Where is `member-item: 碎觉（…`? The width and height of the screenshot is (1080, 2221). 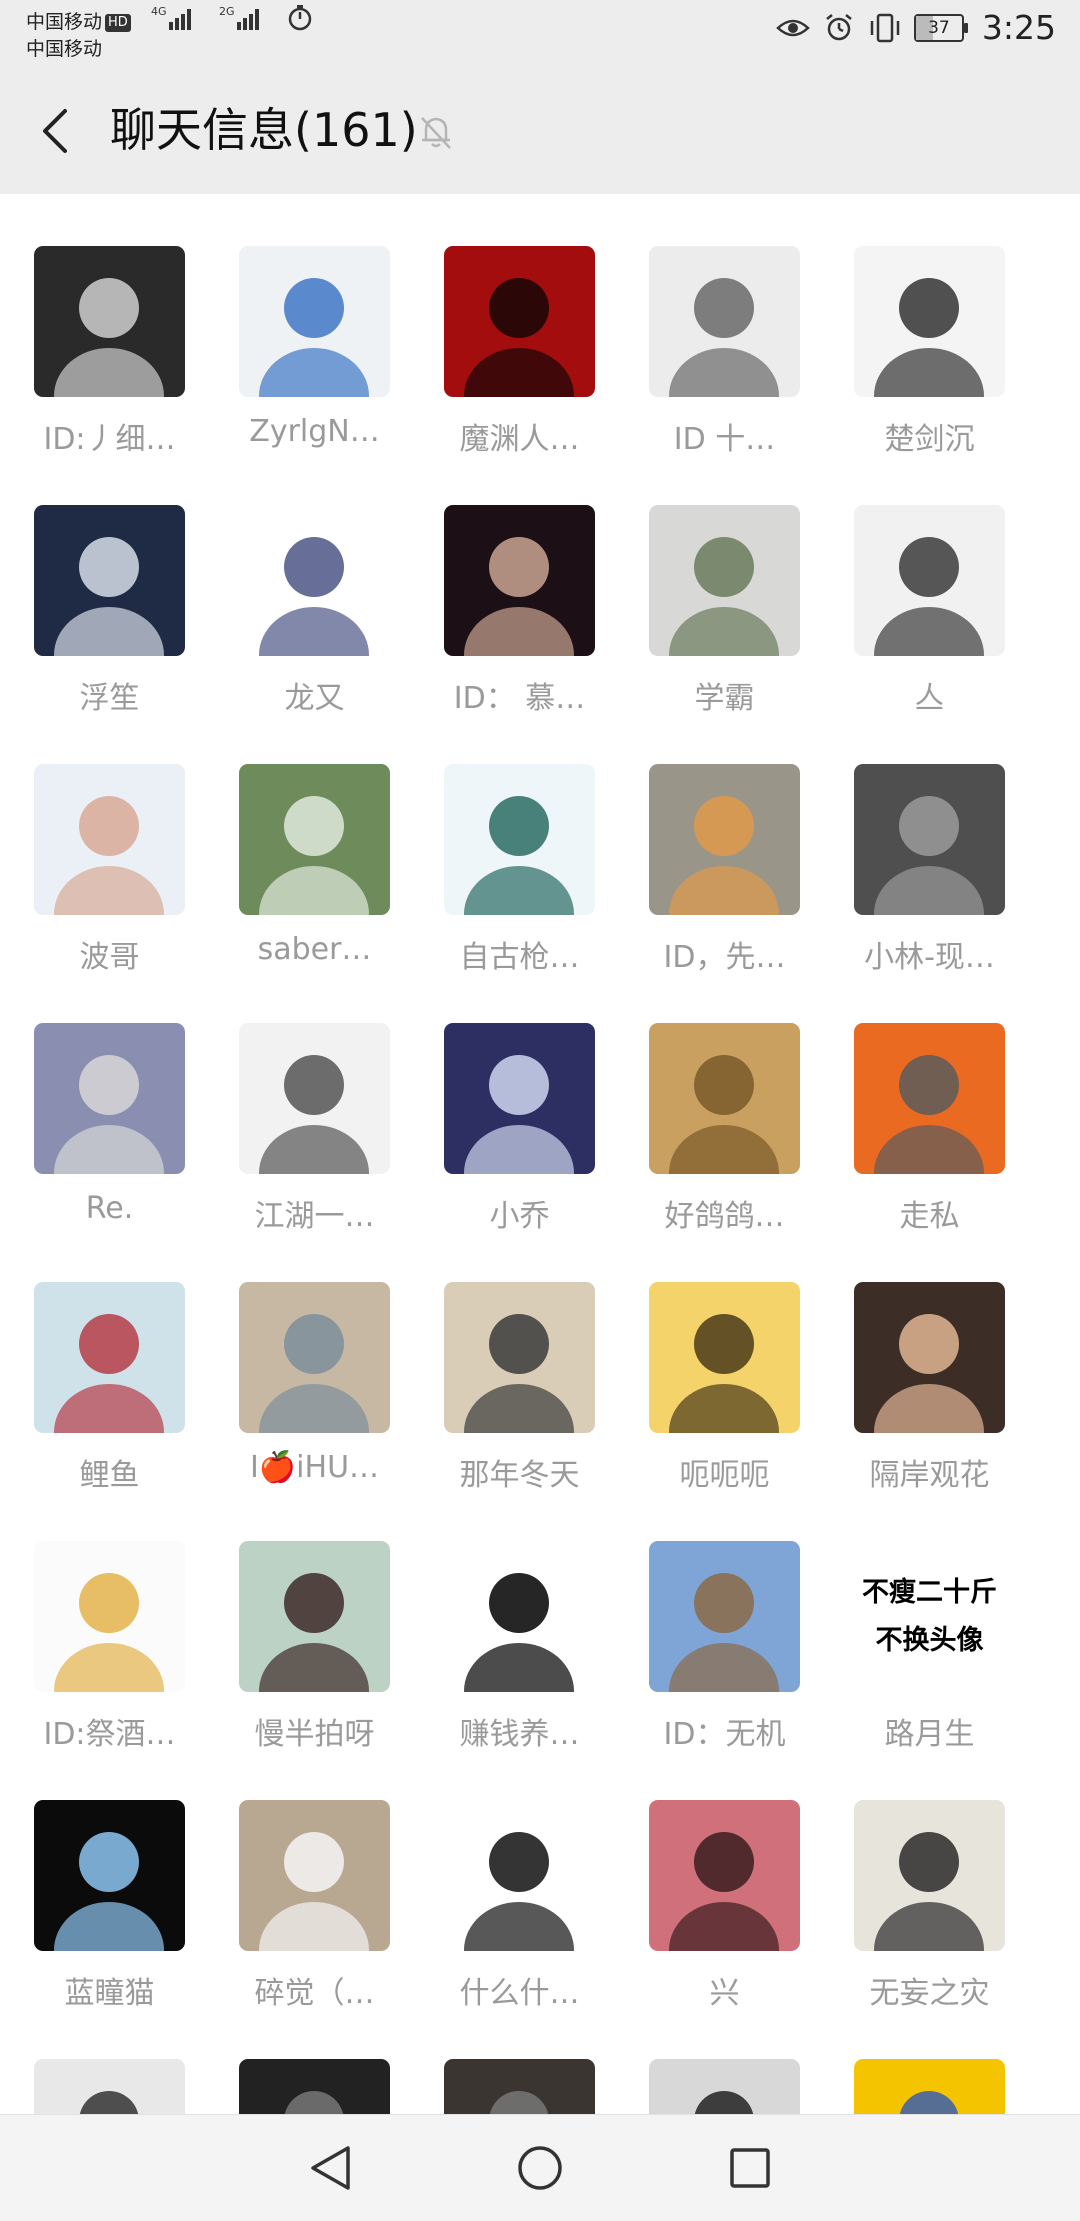
member-item: 碎觉（… is located at coordinates (295, 1879).